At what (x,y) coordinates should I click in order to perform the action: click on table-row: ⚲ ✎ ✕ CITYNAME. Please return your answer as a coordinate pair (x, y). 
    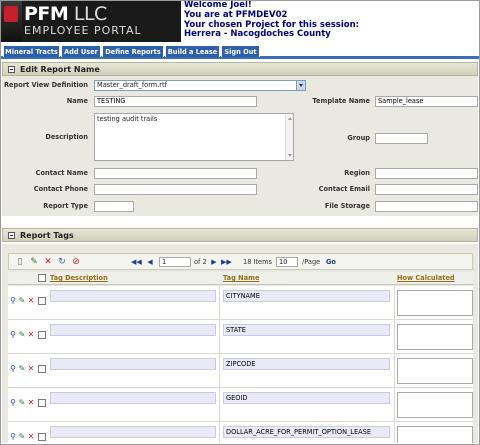
    Looking at the image, I should click on (240, 303).